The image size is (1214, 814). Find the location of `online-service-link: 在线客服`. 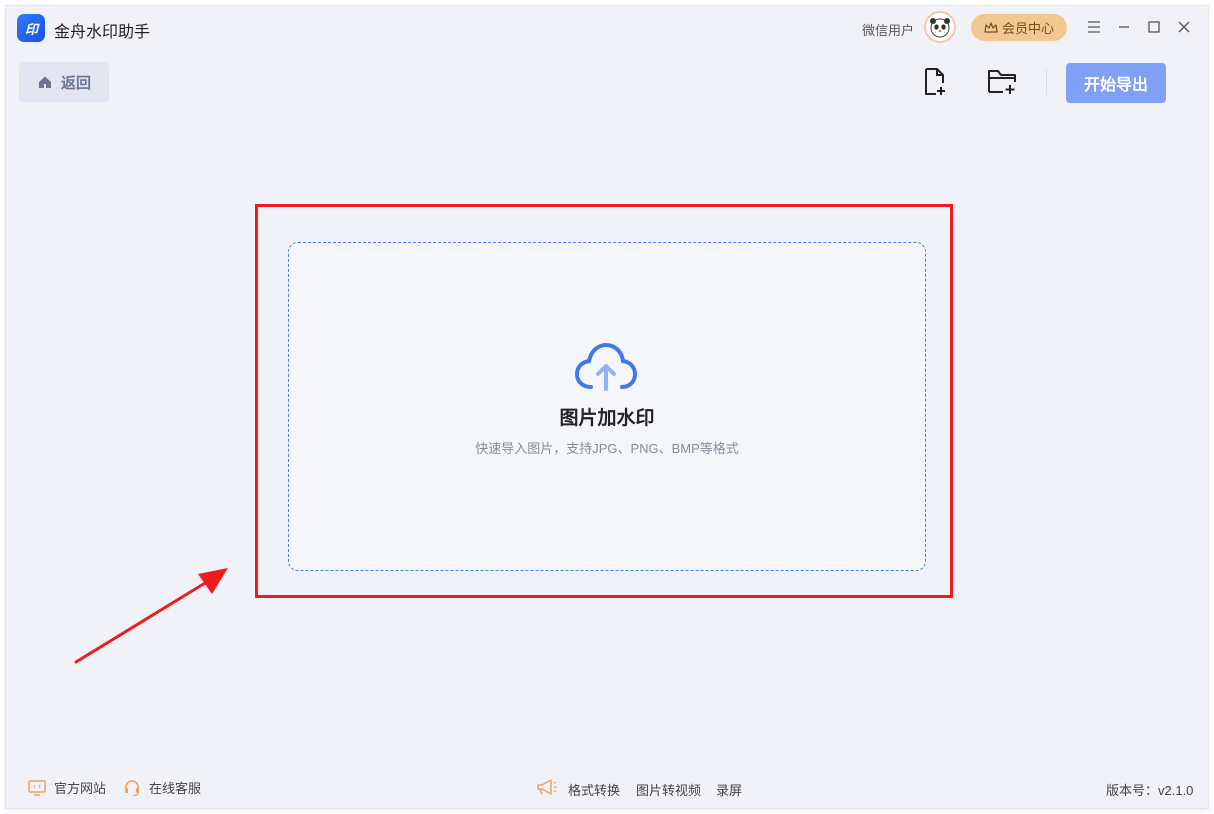

online-service-link: 在线客服 is located at coordinates (162, 787).